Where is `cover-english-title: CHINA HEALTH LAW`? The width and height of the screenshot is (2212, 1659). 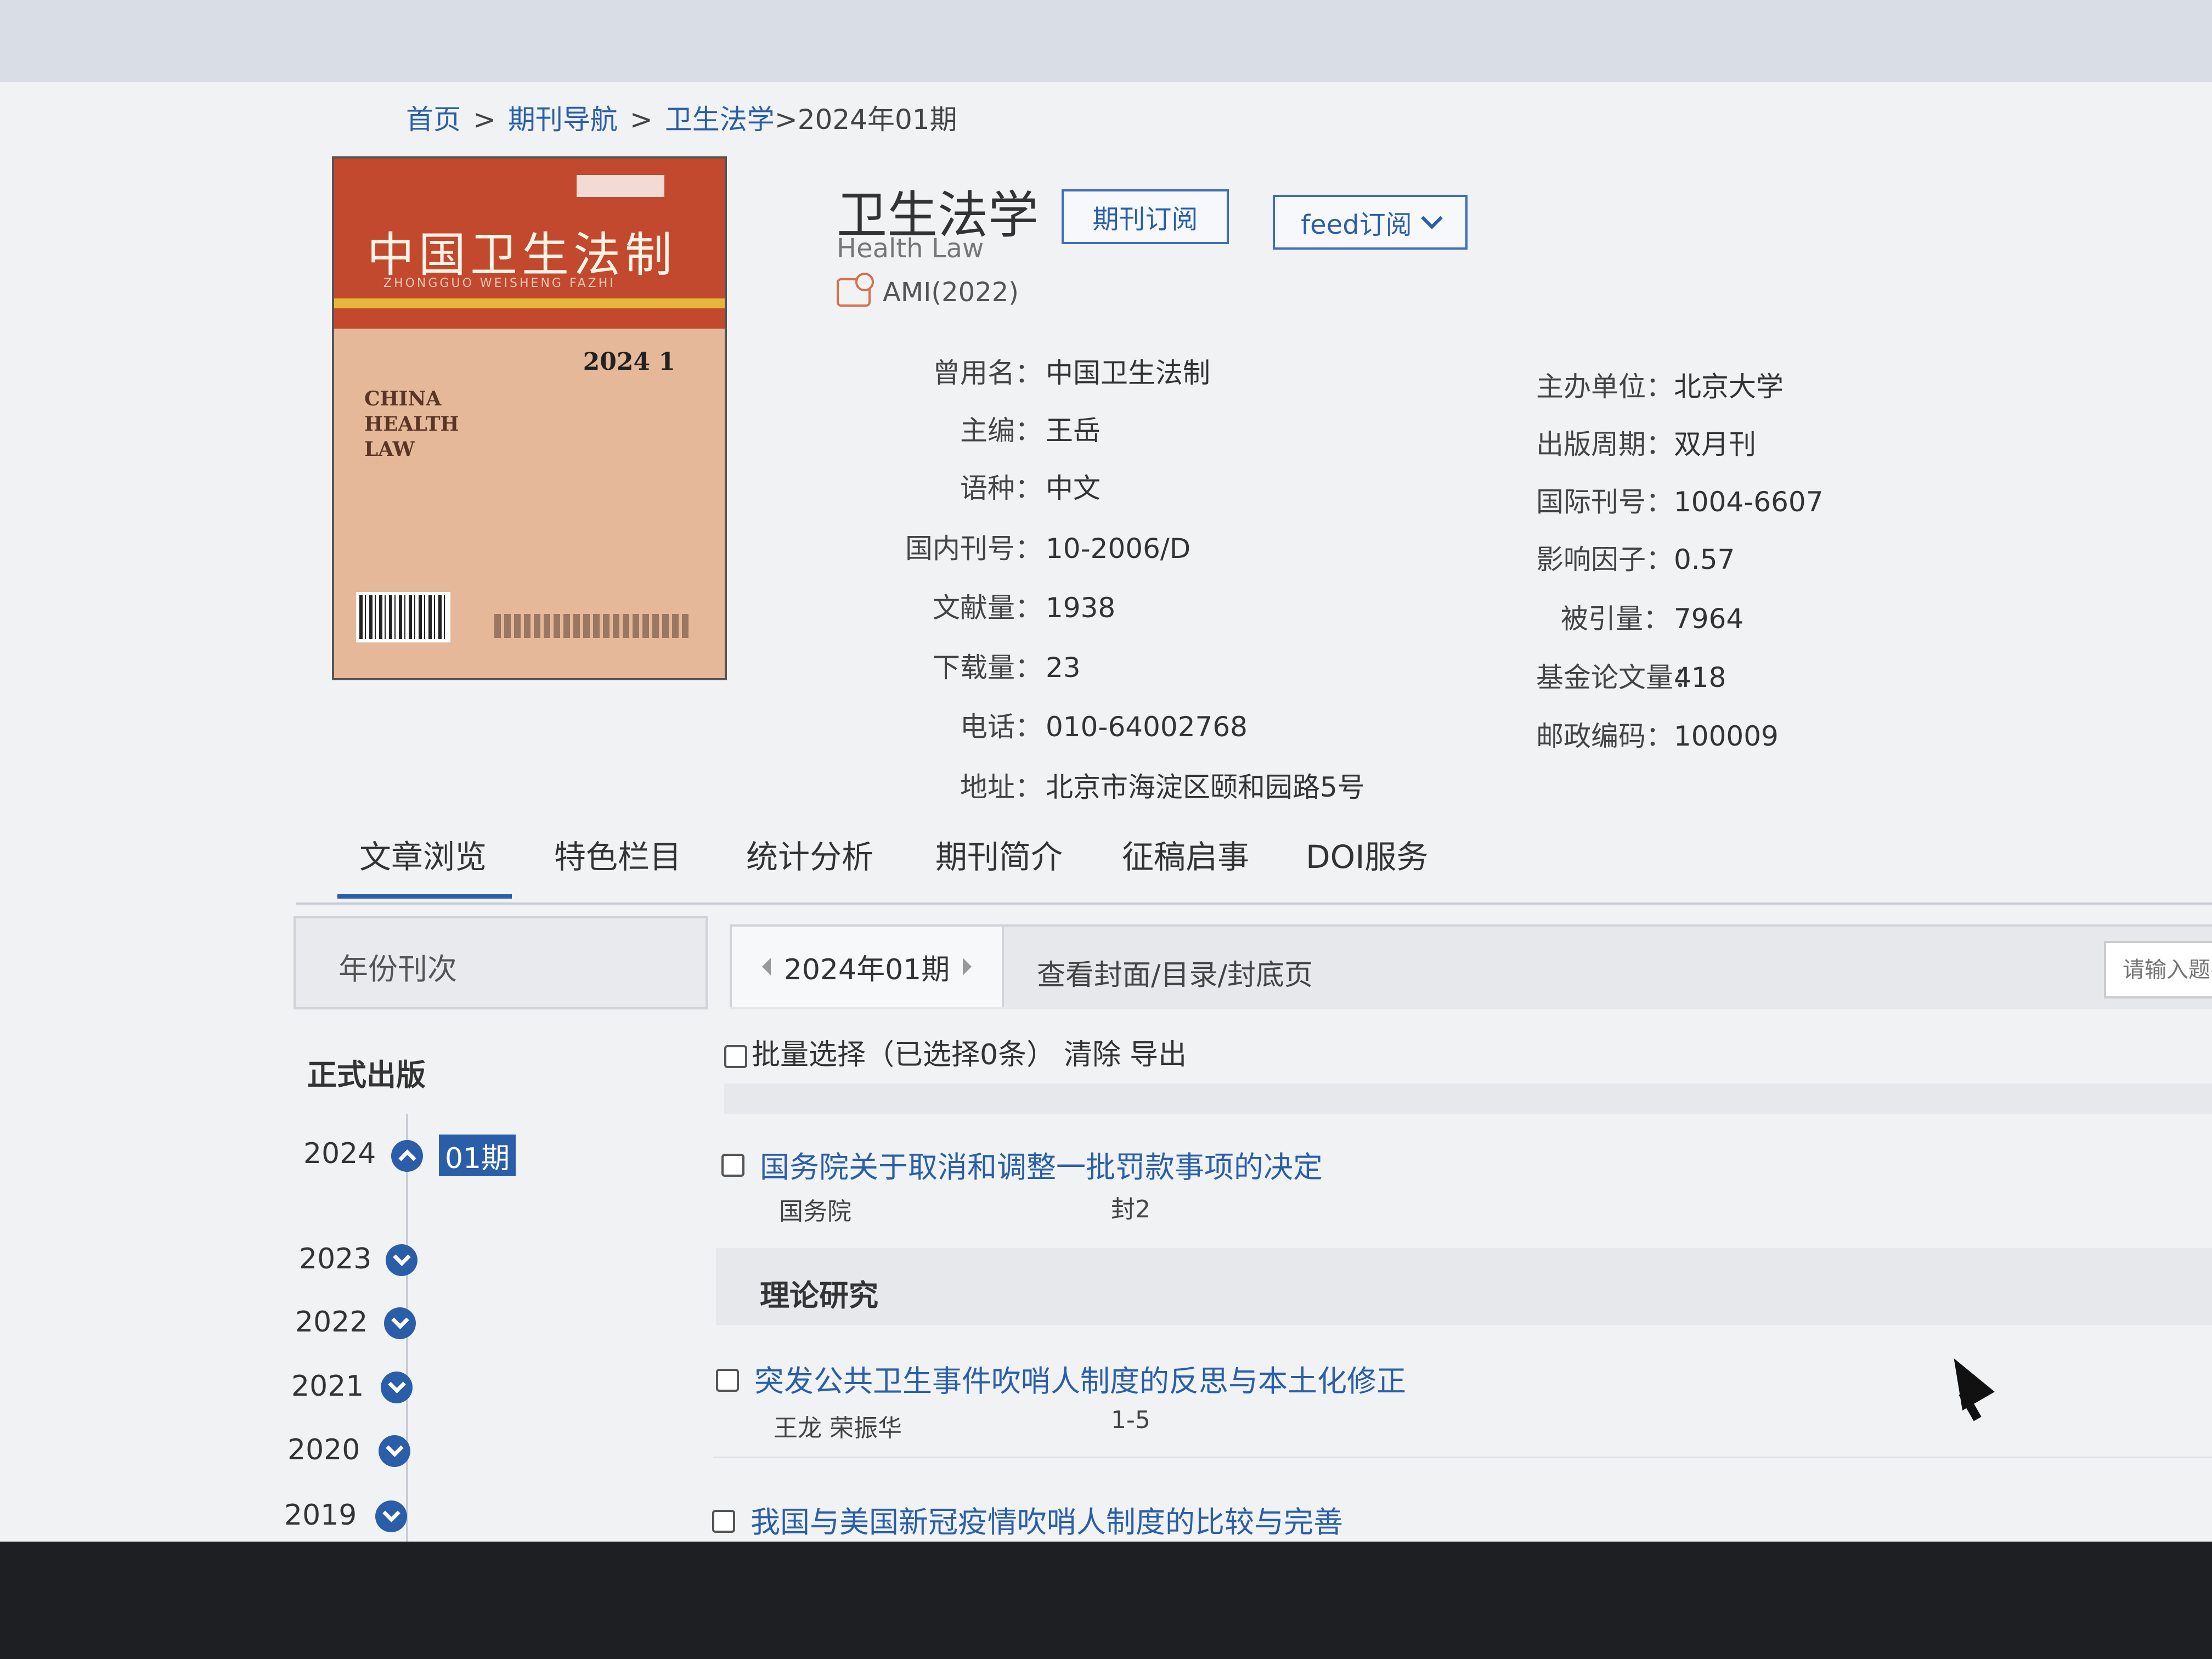
cover-english-title: CHINA HEALTH LAW is located at coordinates (411, 424).